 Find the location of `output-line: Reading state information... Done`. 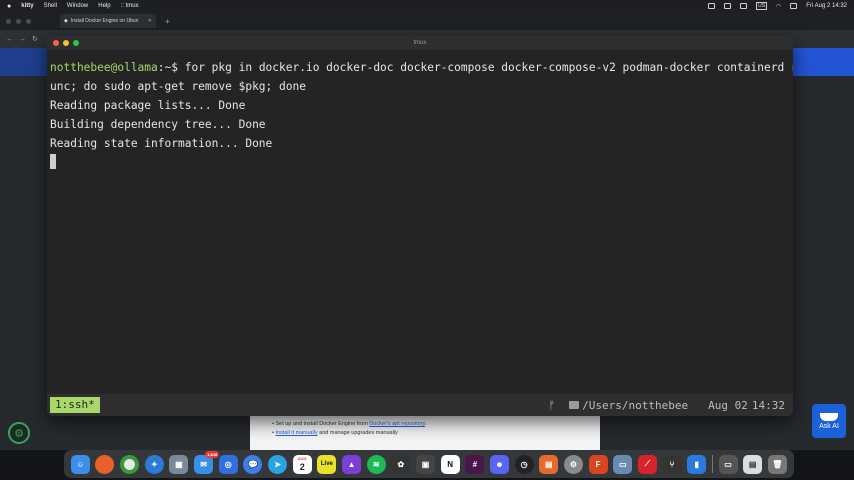

output-line: Reading state information... Done is located at coordinates (161, 143).